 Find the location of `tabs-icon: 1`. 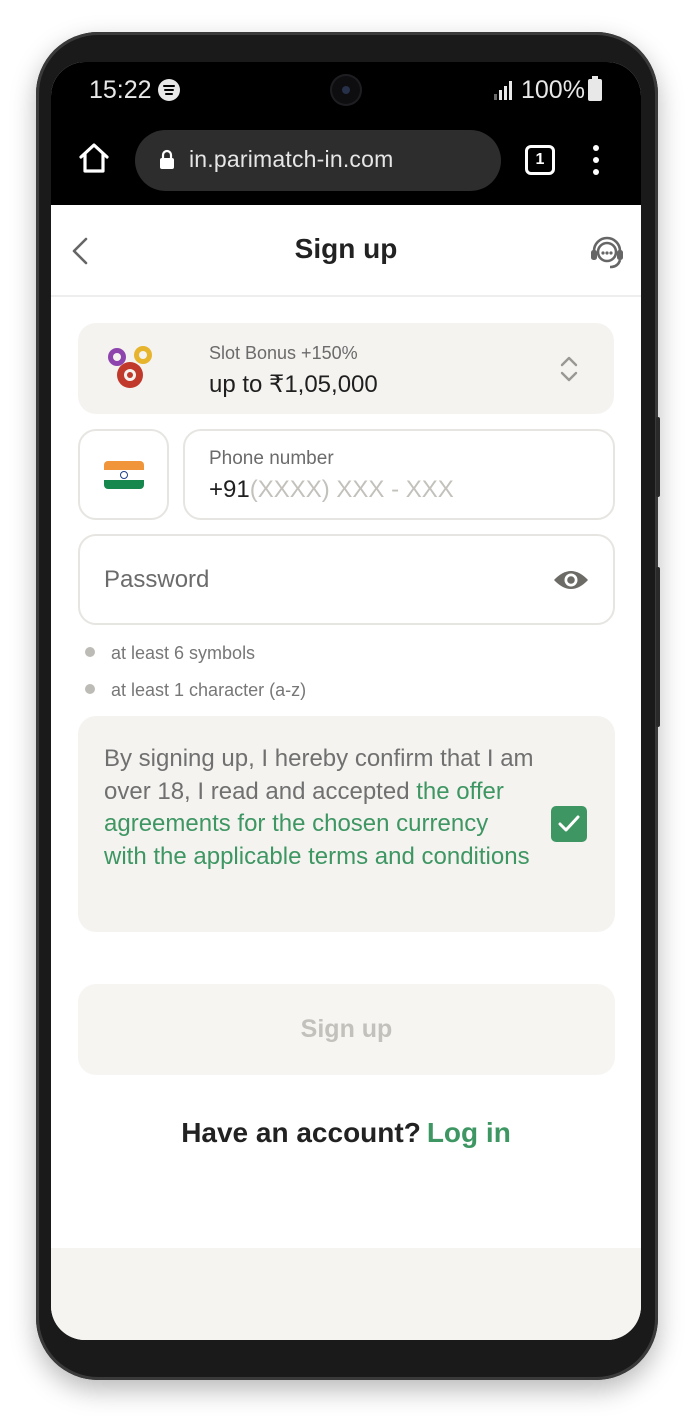

tabs-icon: 1 is located at coordinates (540, 160).